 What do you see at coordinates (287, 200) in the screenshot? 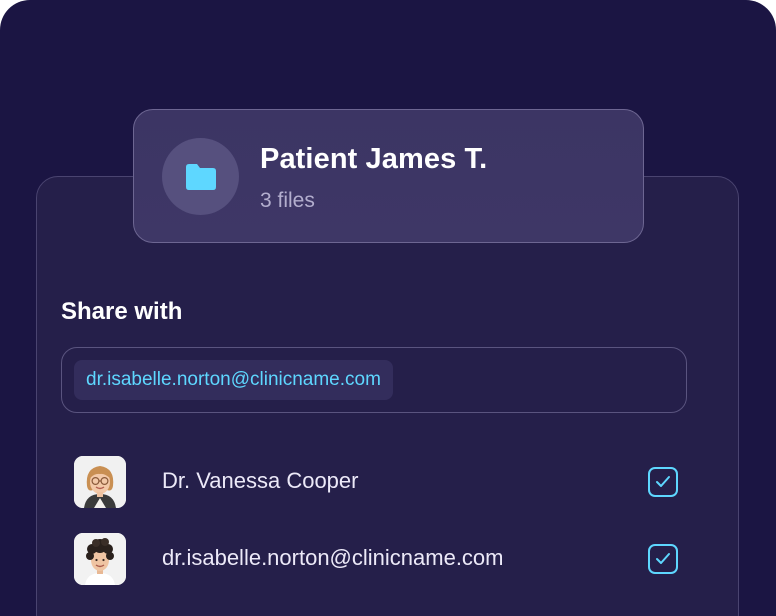
I see `file-count: 3 files` at bounding box center [287, 200].